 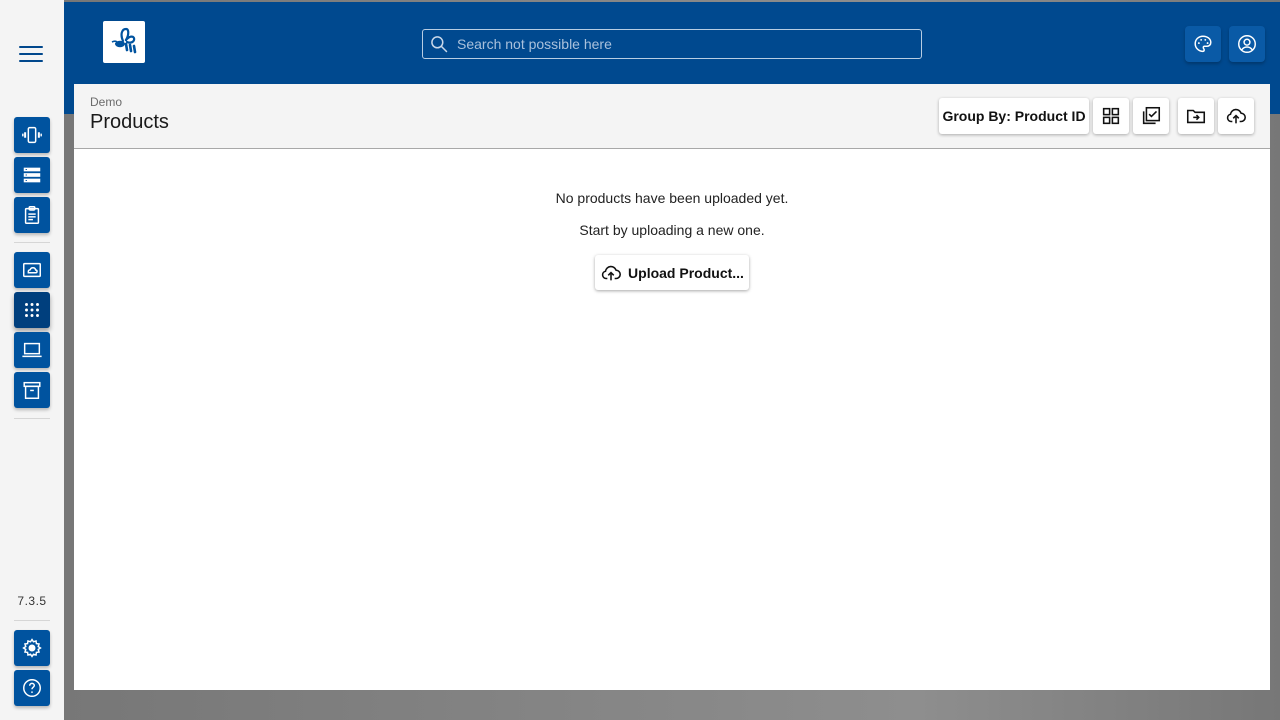 I want to click on user-avatar-icon, so click(x=1247, y=44).